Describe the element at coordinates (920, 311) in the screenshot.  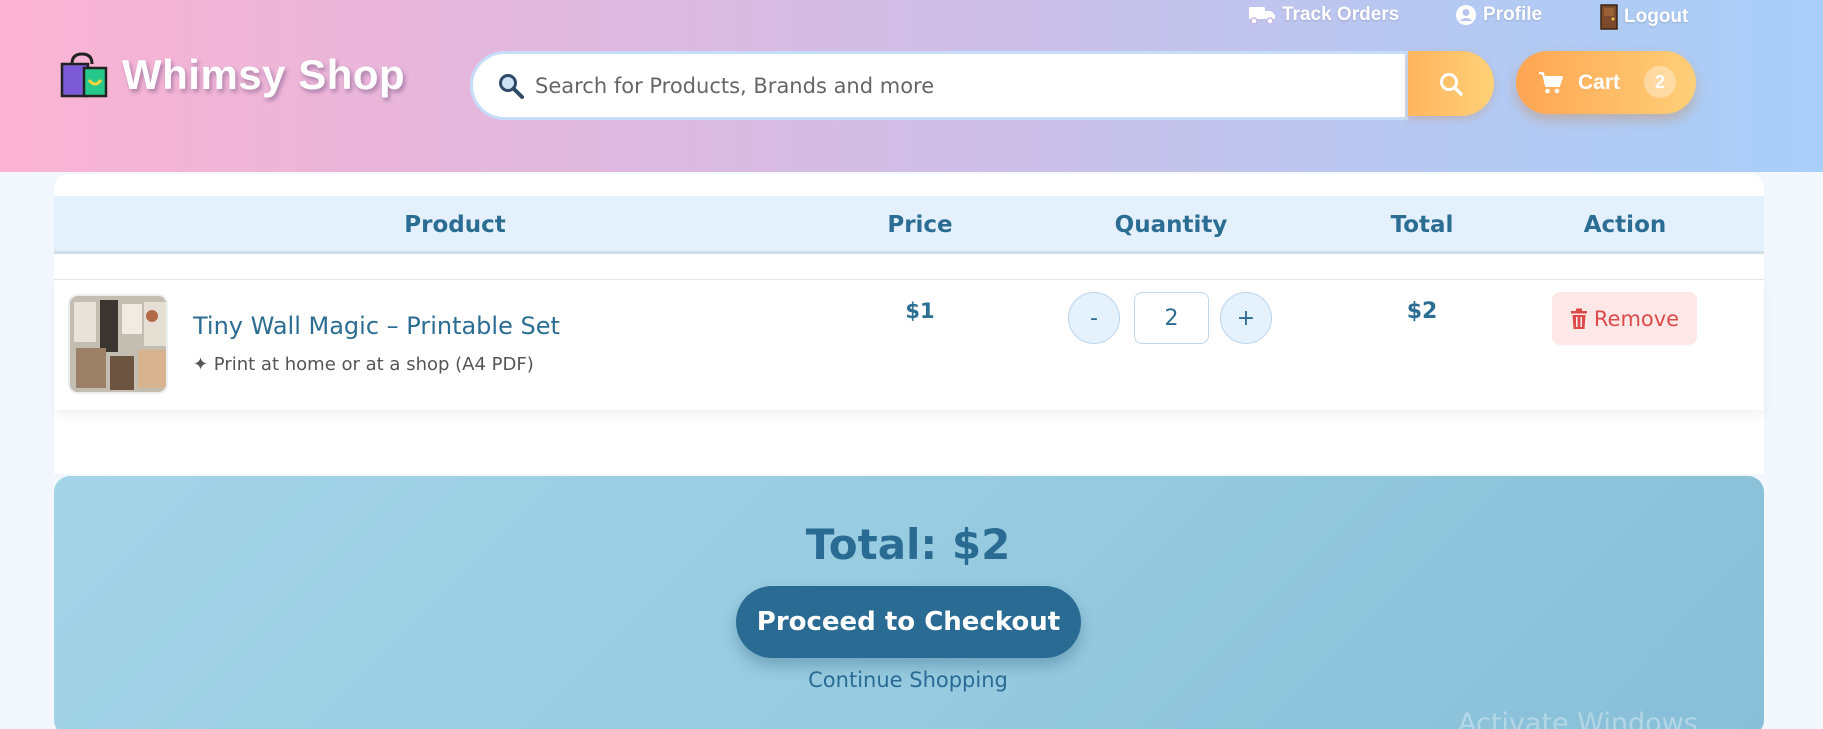
I see `product-price: $1` at that location.